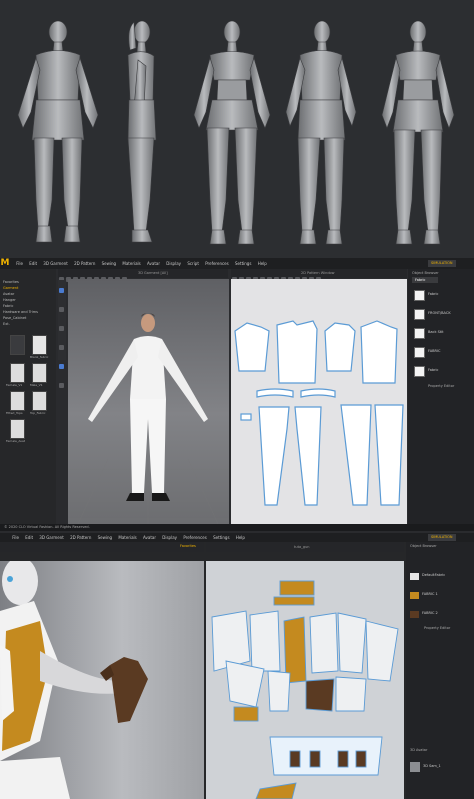  I want to click on thumb-label: Female_Avat, so click(16, 441).